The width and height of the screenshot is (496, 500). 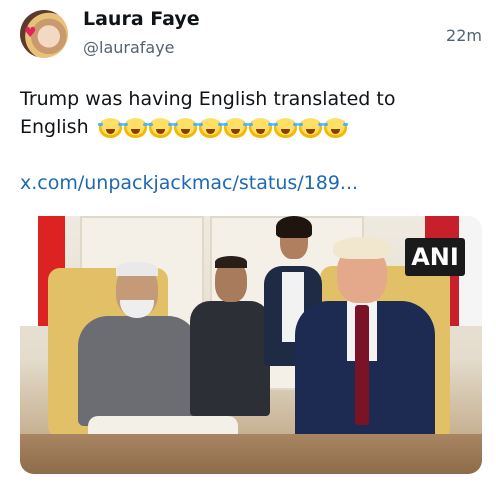 I want to click on ani-watermark: ANI, so click(x=435, y=257).